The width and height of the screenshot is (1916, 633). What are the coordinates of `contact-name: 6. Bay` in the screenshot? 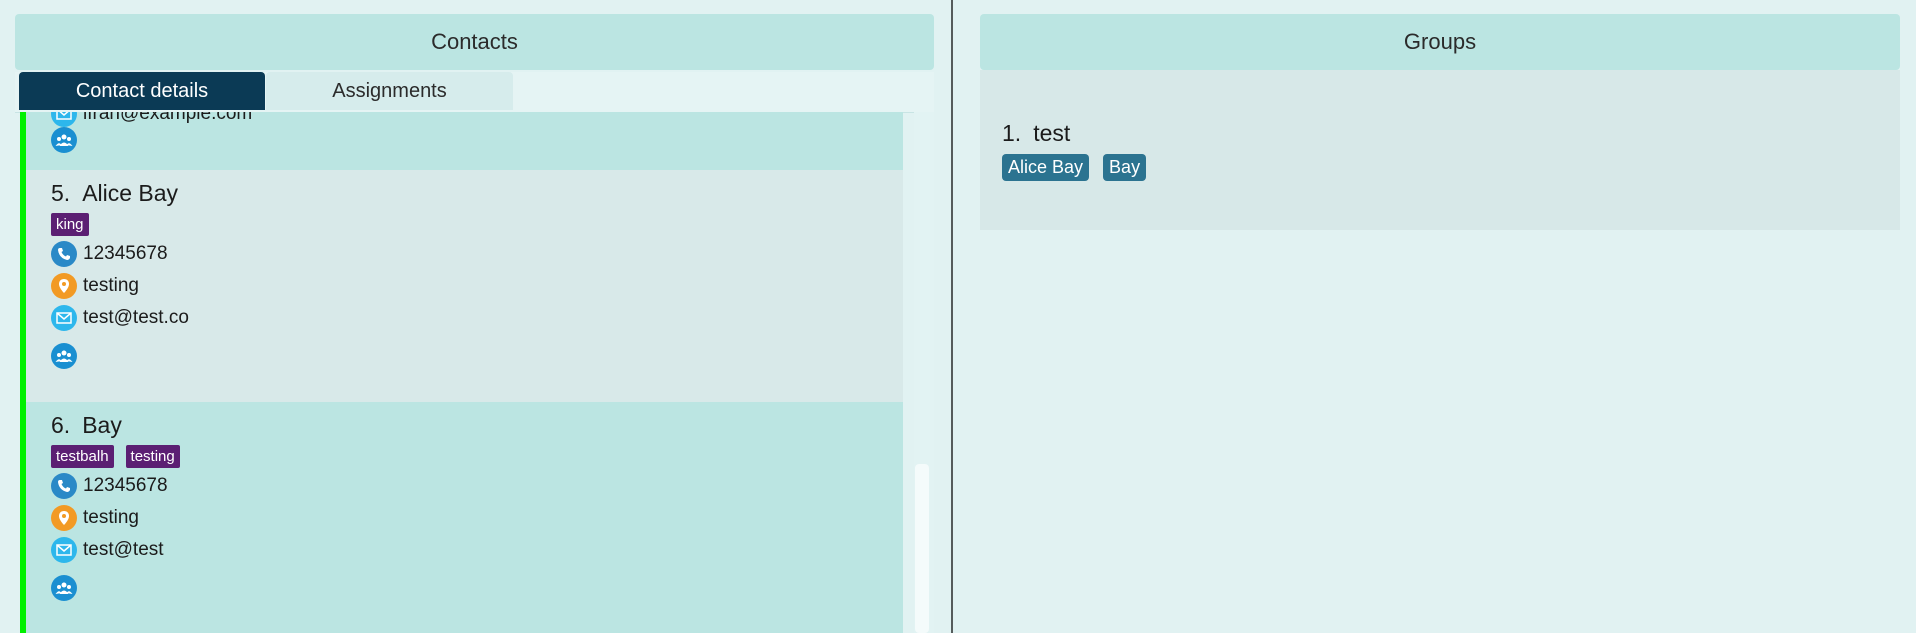 It's located at (86, 425).